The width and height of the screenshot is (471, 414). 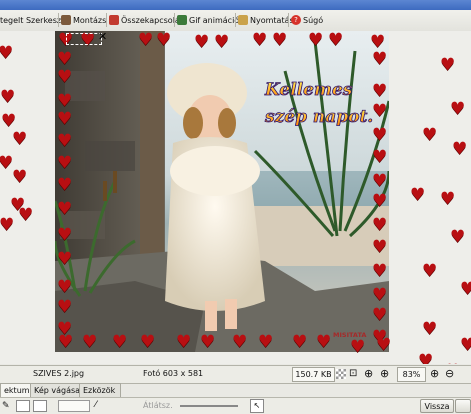 What do you see at coordinates (102, 37) in the screenshot?
I see `close-icon: ✕` at bounding box center [102, 37].